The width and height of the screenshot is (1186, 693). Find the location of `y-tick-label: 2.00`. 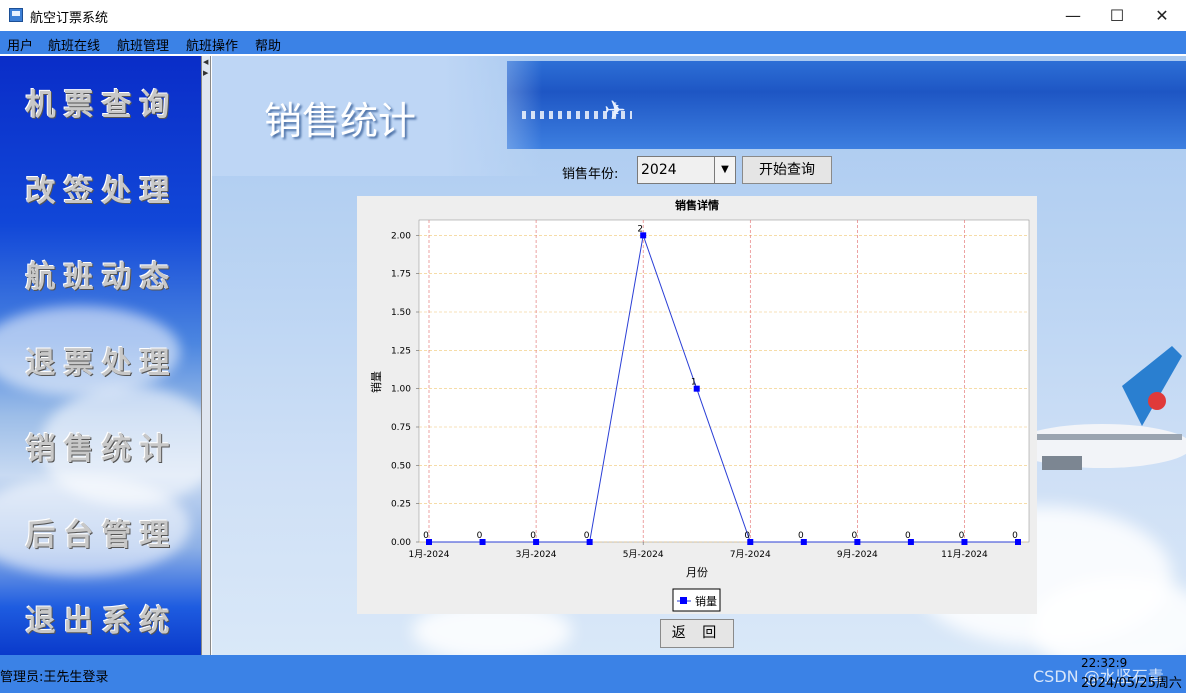

y-tick-label: 2.00 is located at coordinates (401, 236).